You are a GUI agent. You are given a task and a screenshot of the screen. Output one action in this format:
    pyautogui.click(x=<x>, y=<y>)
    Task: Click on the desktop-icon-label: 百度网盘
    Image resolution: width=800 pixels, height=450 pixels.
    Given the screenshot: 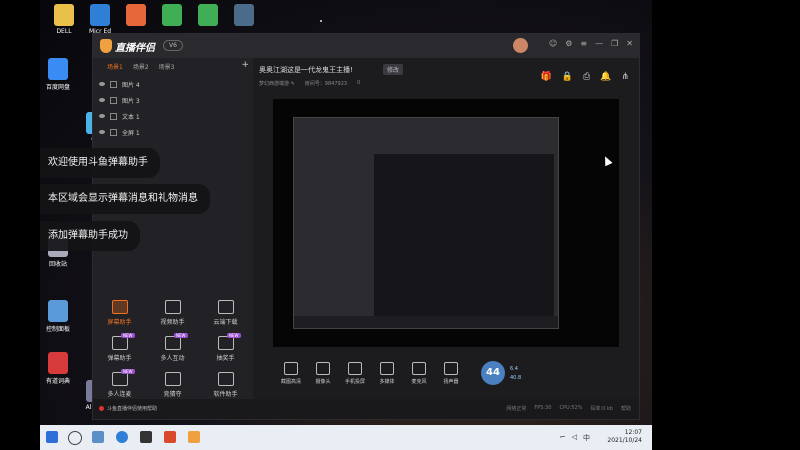 What is the action you would take?
    pyautogui.click(x=57, y=87)
    